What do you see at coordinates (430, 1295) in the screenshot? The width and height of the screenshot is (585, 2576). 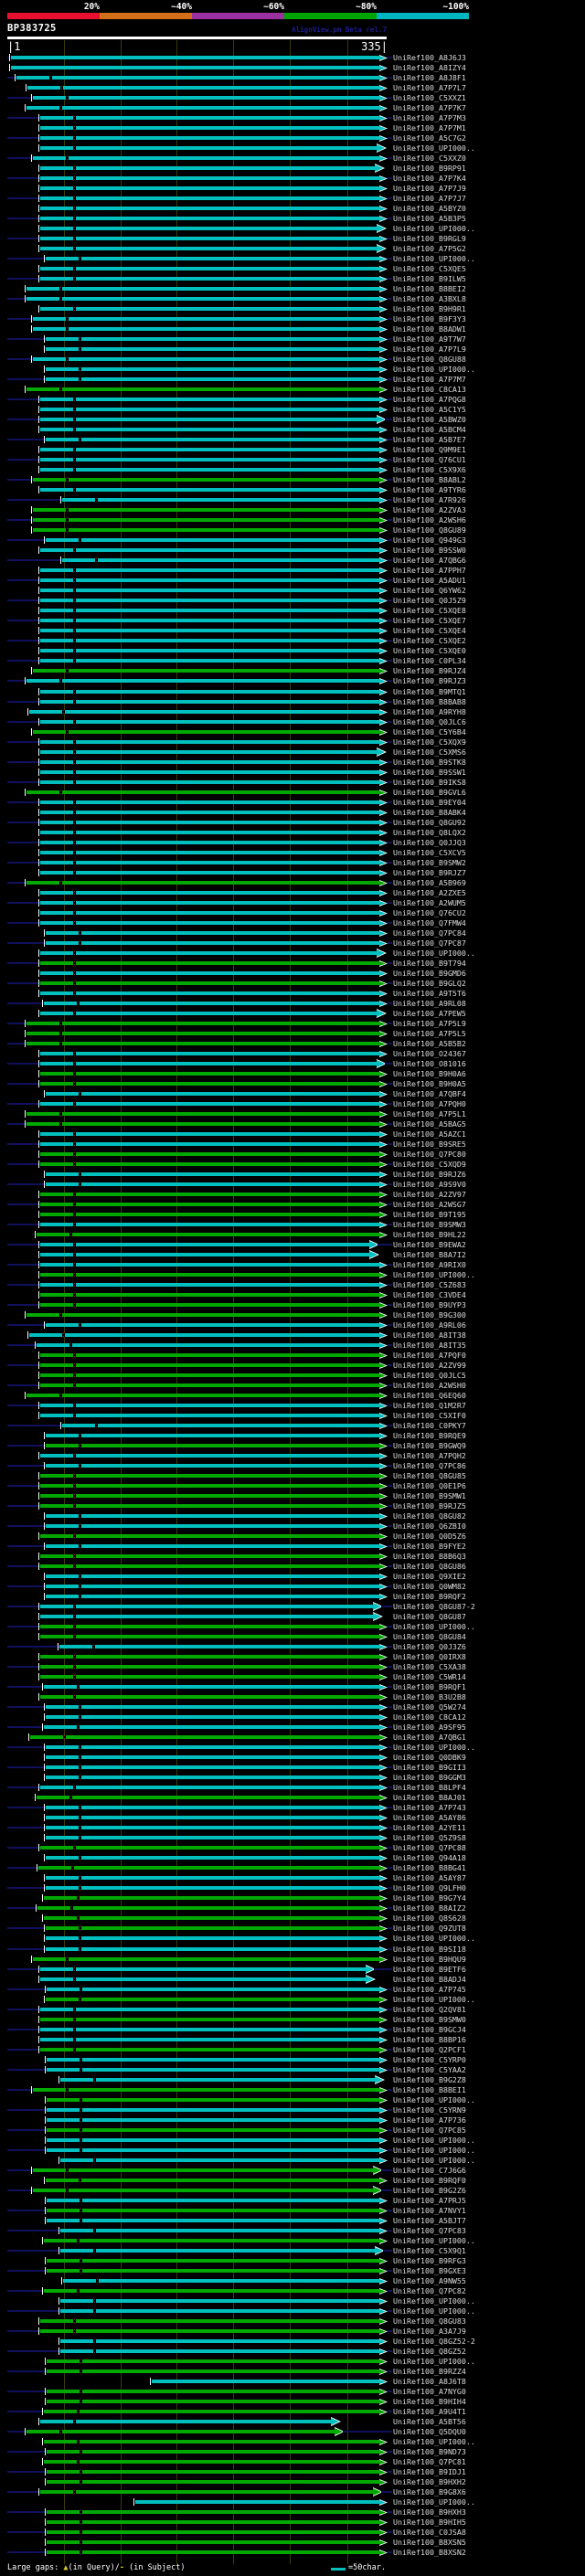 I see `alignment-label: UniRef100_C3VDE4` at bounding box center [430, 1295].